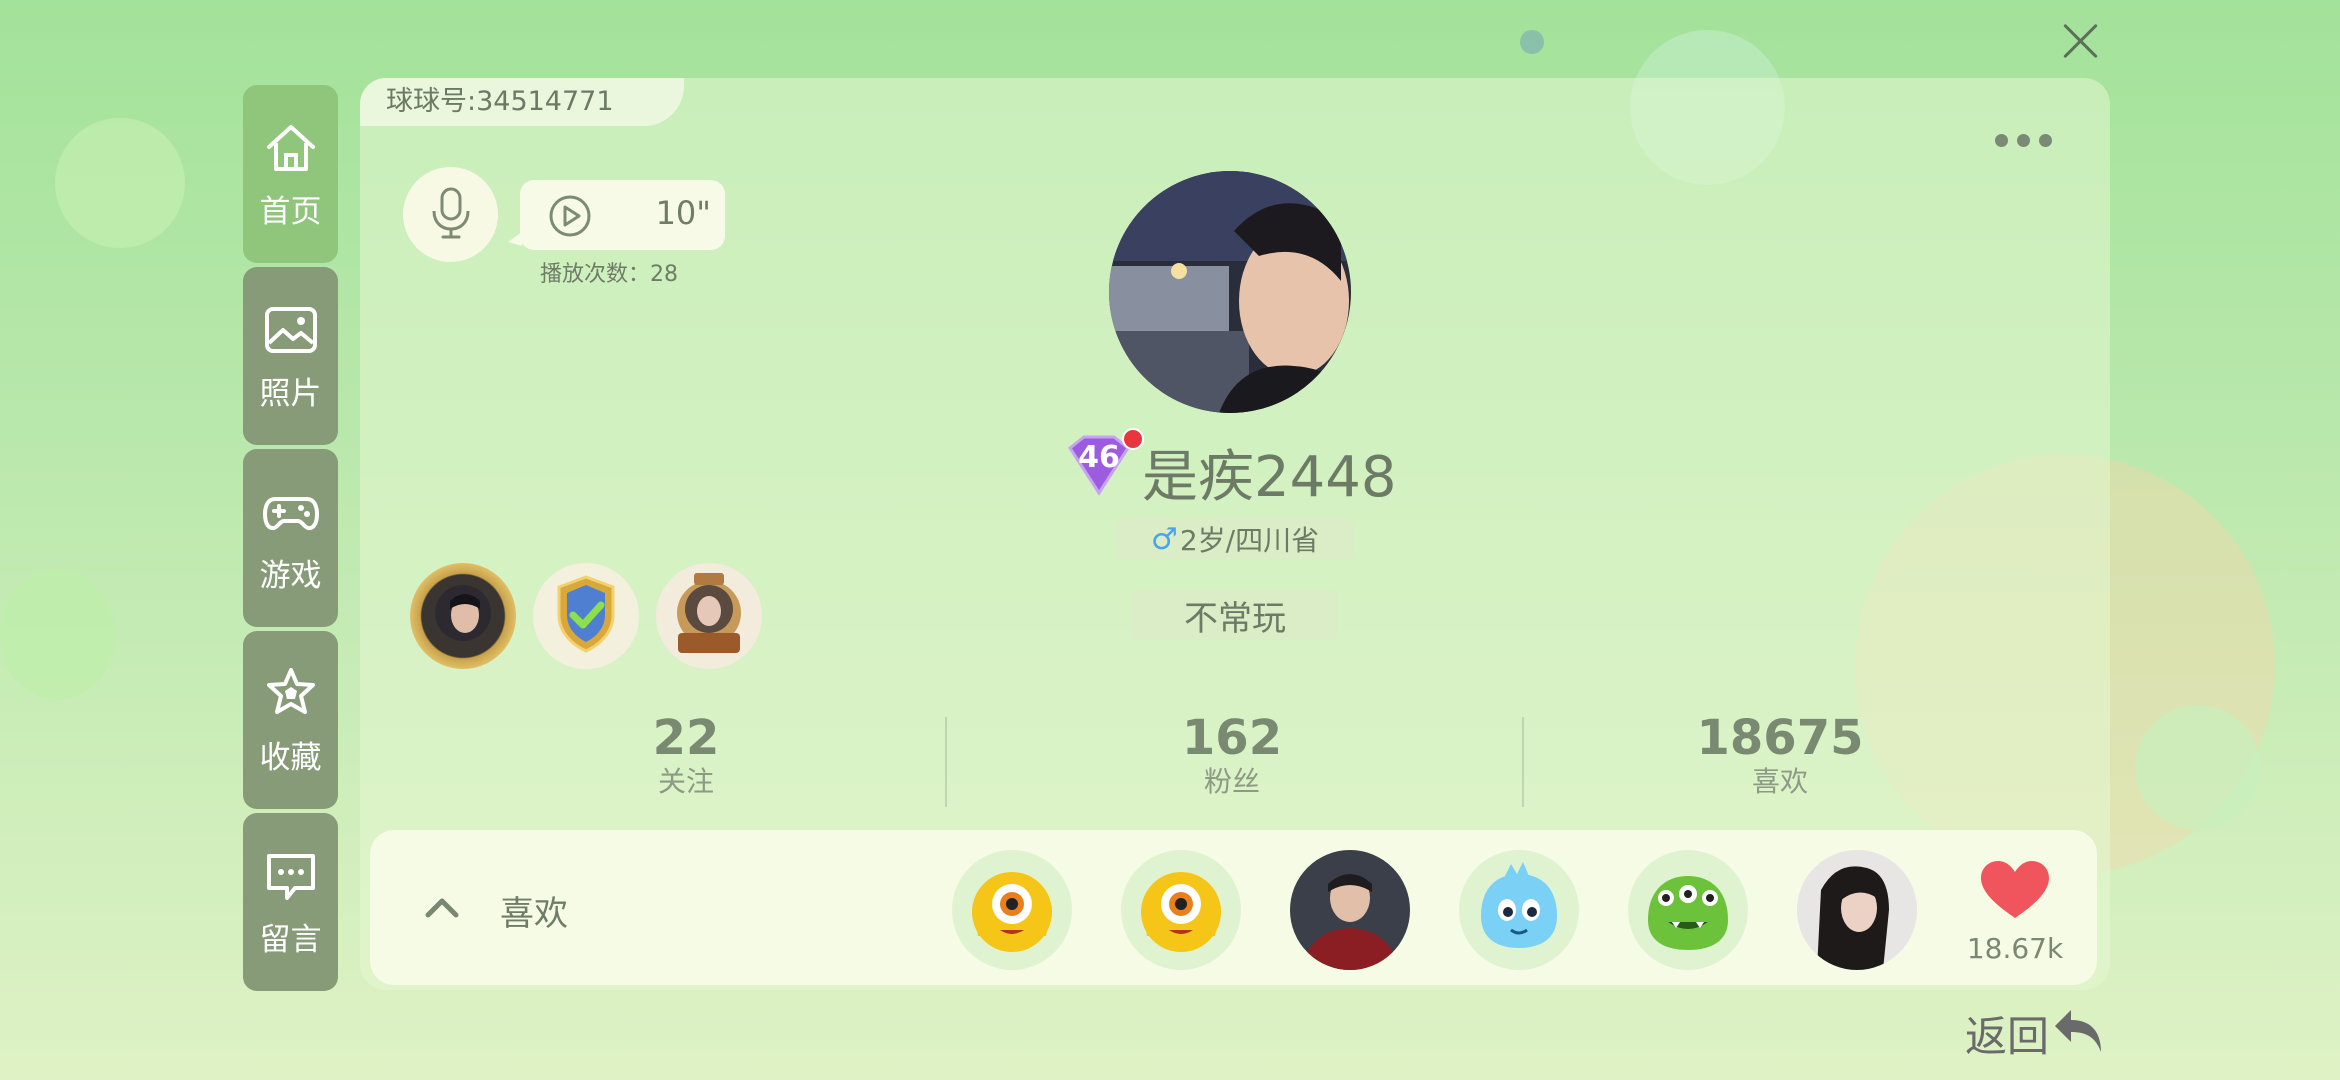 The width and height of the screenshot is (2340, 1080). What do you see at coordinates (616, 215) in the screenshot?
I see `voice-intro-player: 10"` at bounding box center [616, 215].